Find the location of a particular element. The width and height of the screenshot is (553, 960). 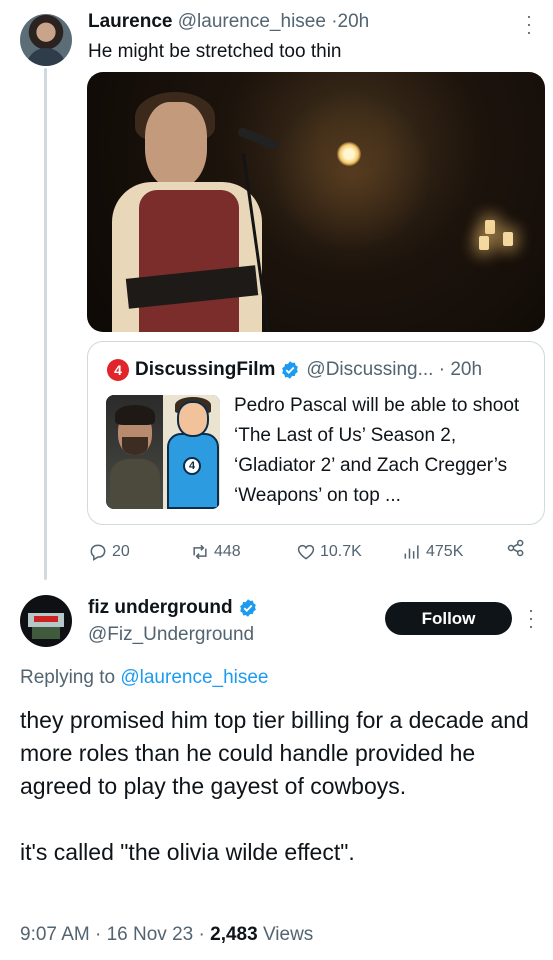

views-count: 475K is located at coordinates (445, 551).